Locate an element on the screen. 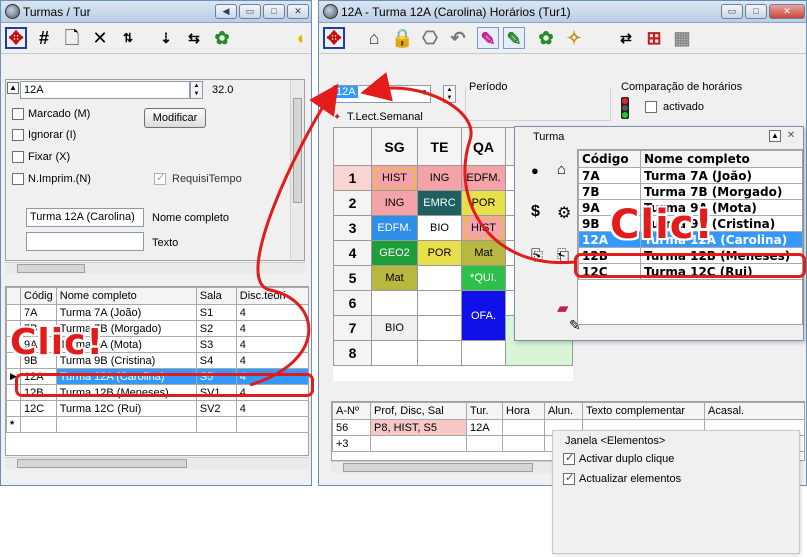  arrow-left-to-class is located at coordinates (294, 235).